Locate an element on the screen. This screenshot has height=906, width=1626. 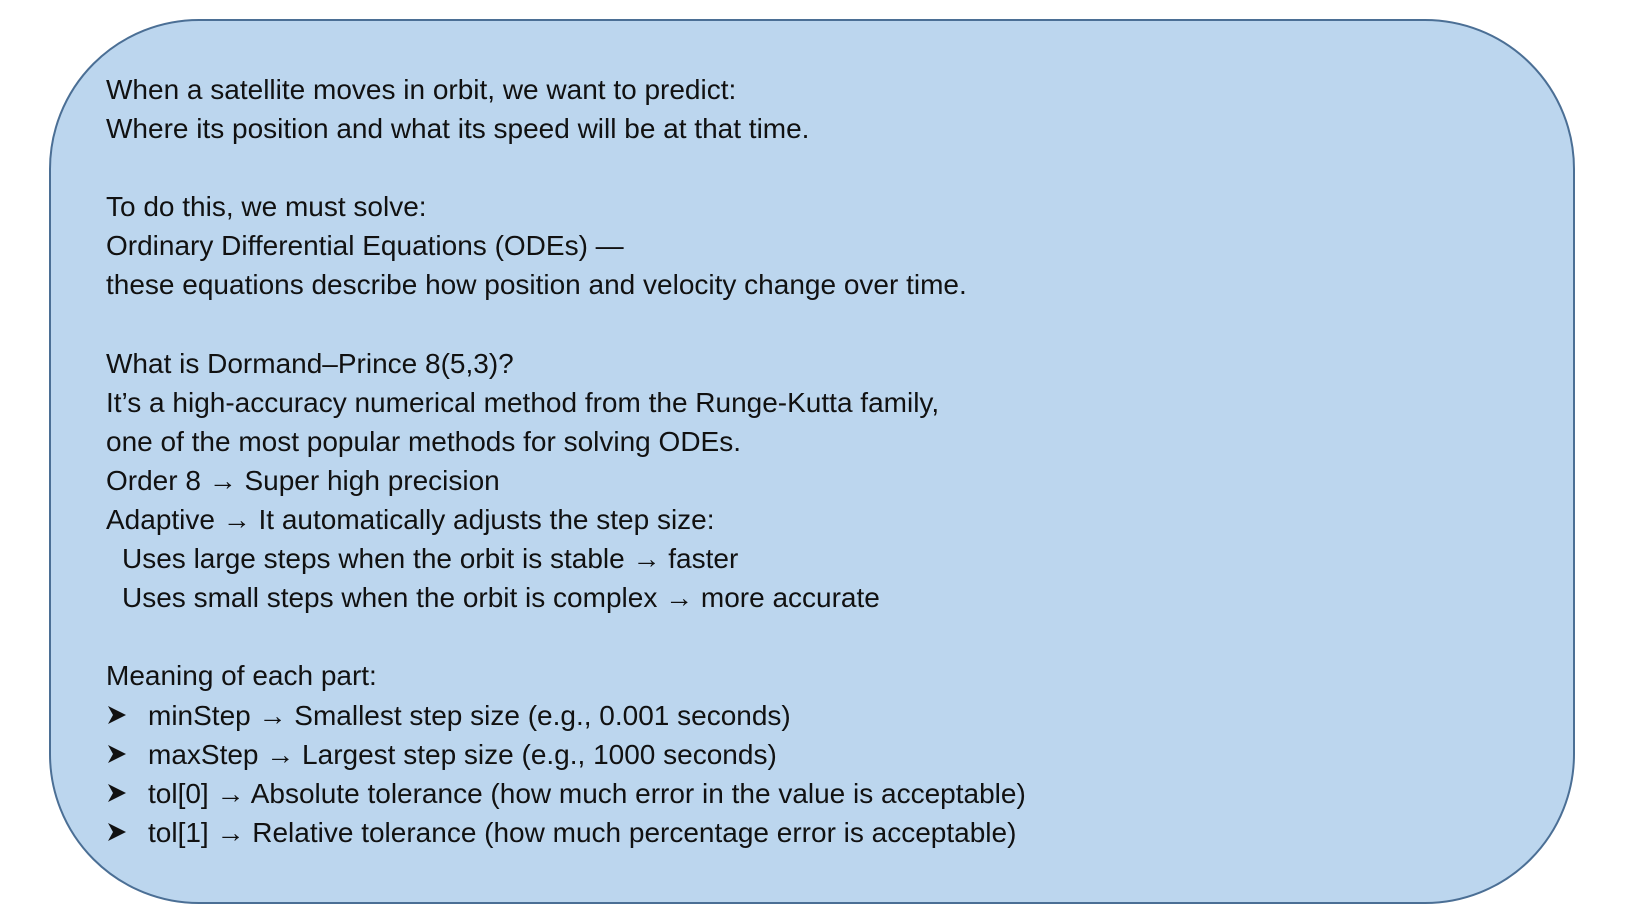
method-line-1: What is Dormand–Prince 8(5,3)? is located at coordinates (310, 363).